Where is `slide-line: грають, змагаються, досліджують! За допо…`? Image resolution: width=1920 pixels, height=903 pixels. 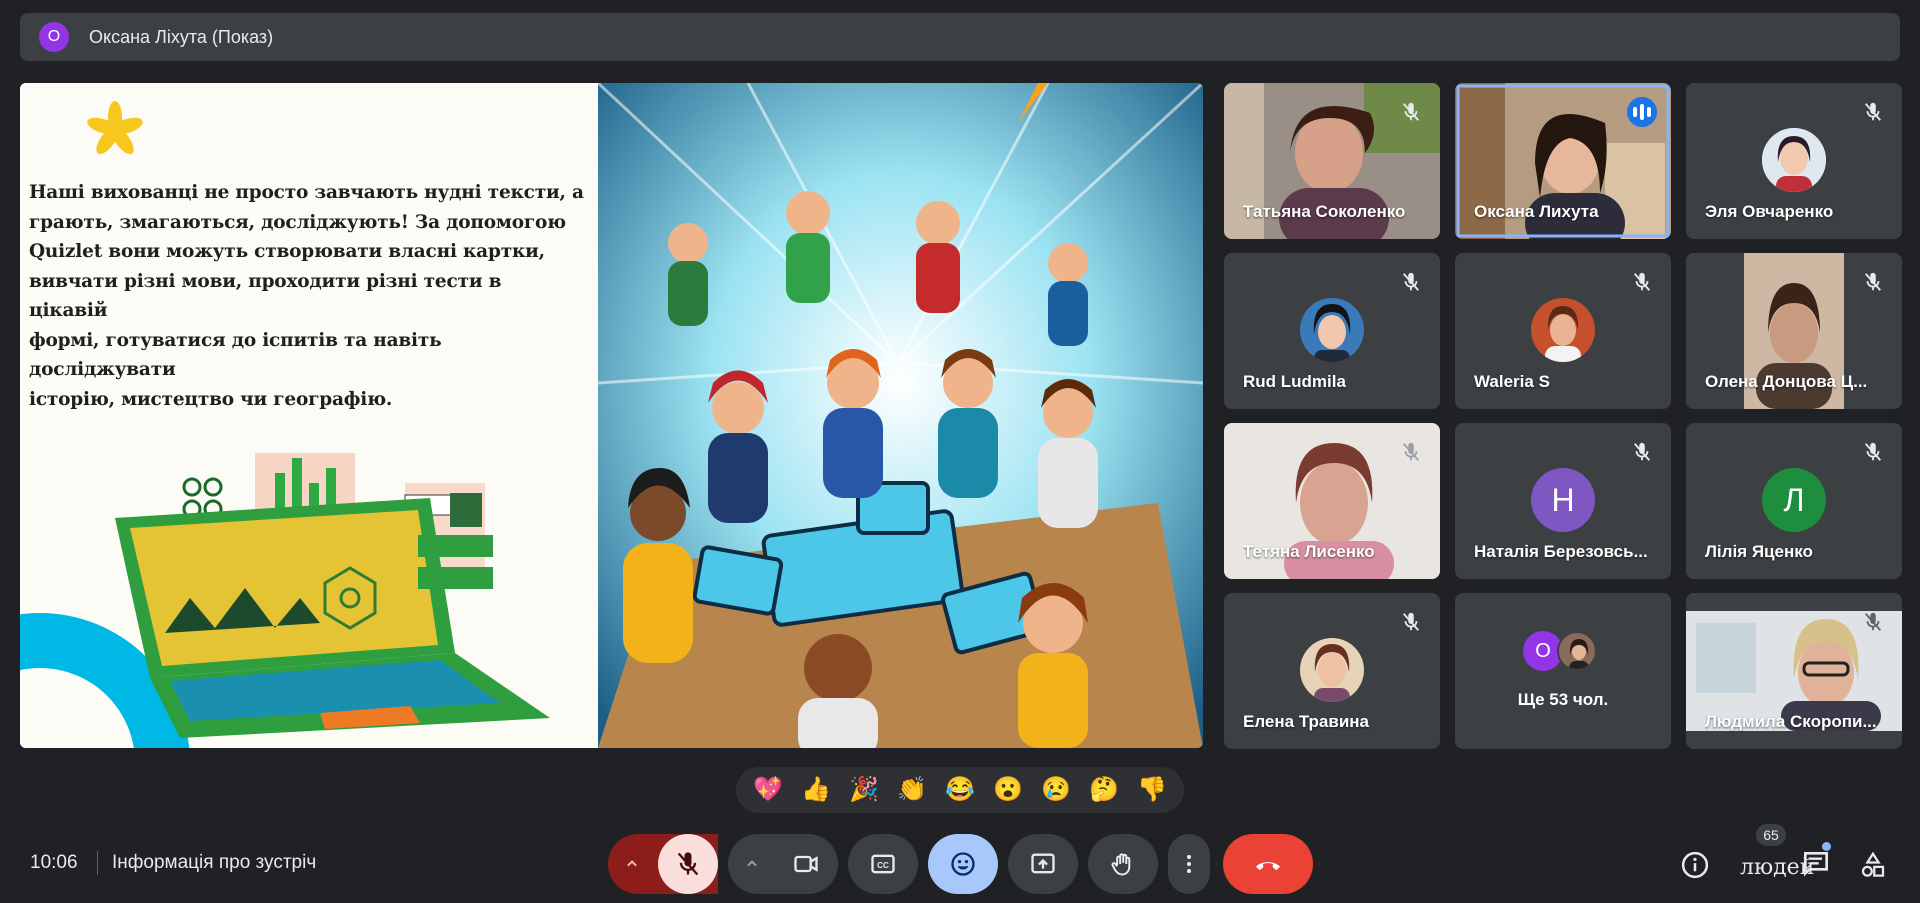 slide-line: грають, змагаються, досліджують! За допо… is located at coordinates (297, 222).